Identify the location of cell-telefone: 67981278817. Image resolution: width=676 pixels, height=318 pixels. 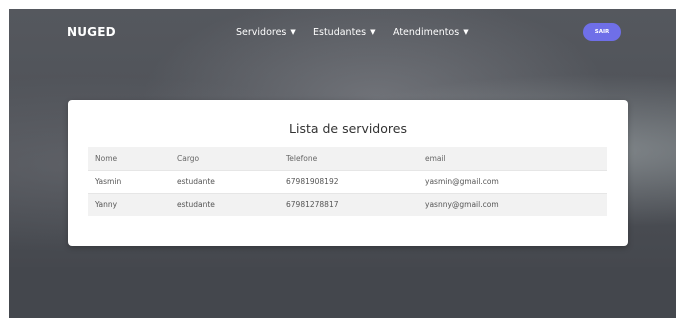
(312, 205).